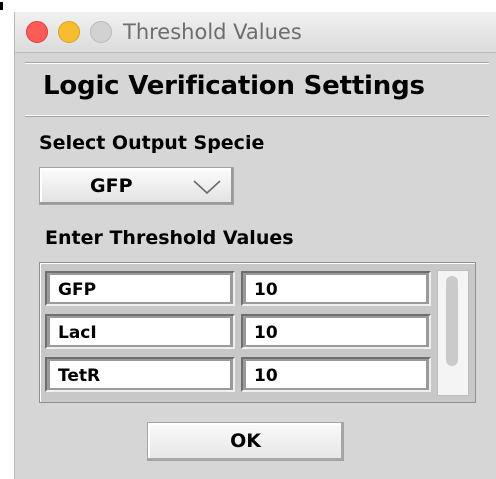 This screenshot has width=496, height=479. Describe the element at coordinates (207, 187) in the screenshot. I see `chevron-down-icon` at that location.